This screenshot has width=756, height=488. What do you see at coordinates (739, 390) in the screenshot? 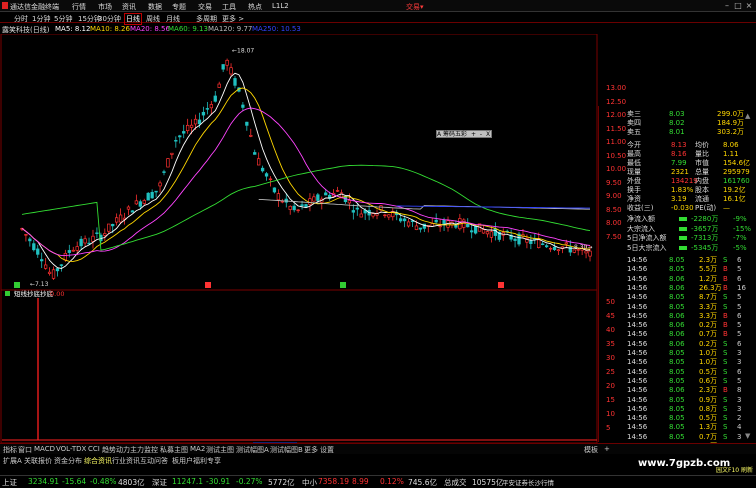
I see `tick-count: 8` at bounding box center [739, 390].